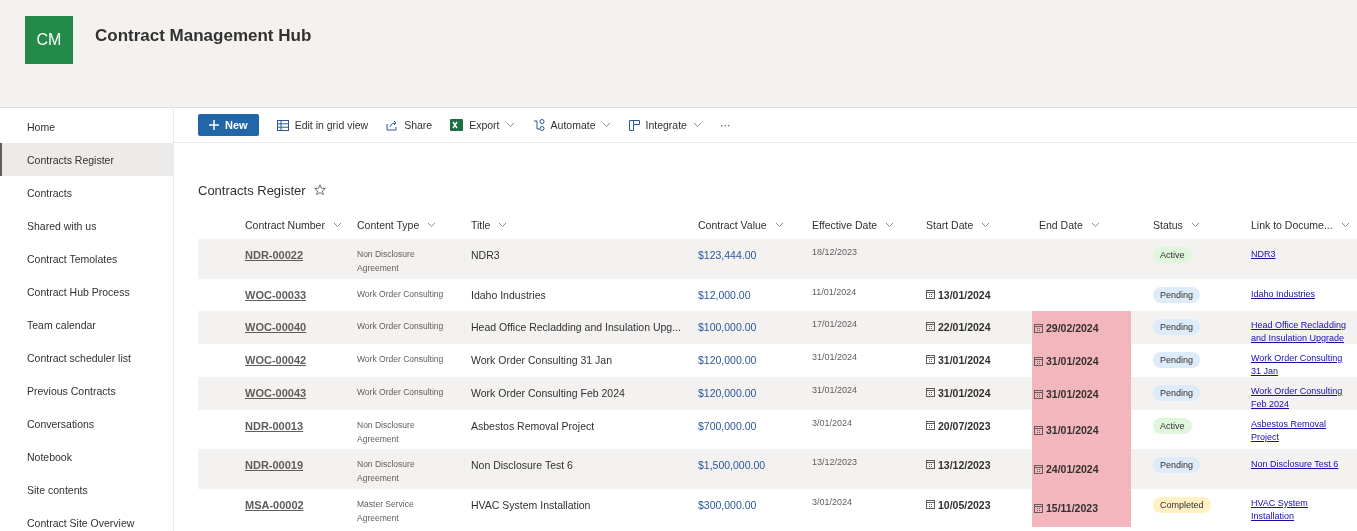 This screenshot has width=1357, height=531. What do you see at coordinates (538, 125) in the screenshot?
I see `flow-icon` at bounding box center [538, 125].